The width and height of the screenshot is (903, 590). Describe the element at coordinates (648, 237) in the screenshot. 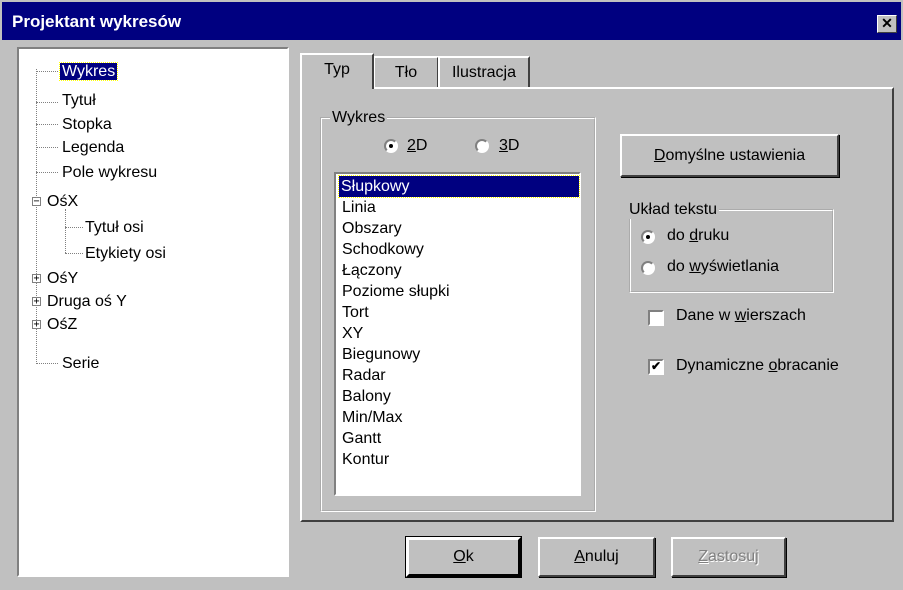

I see `radio-print` at that location.